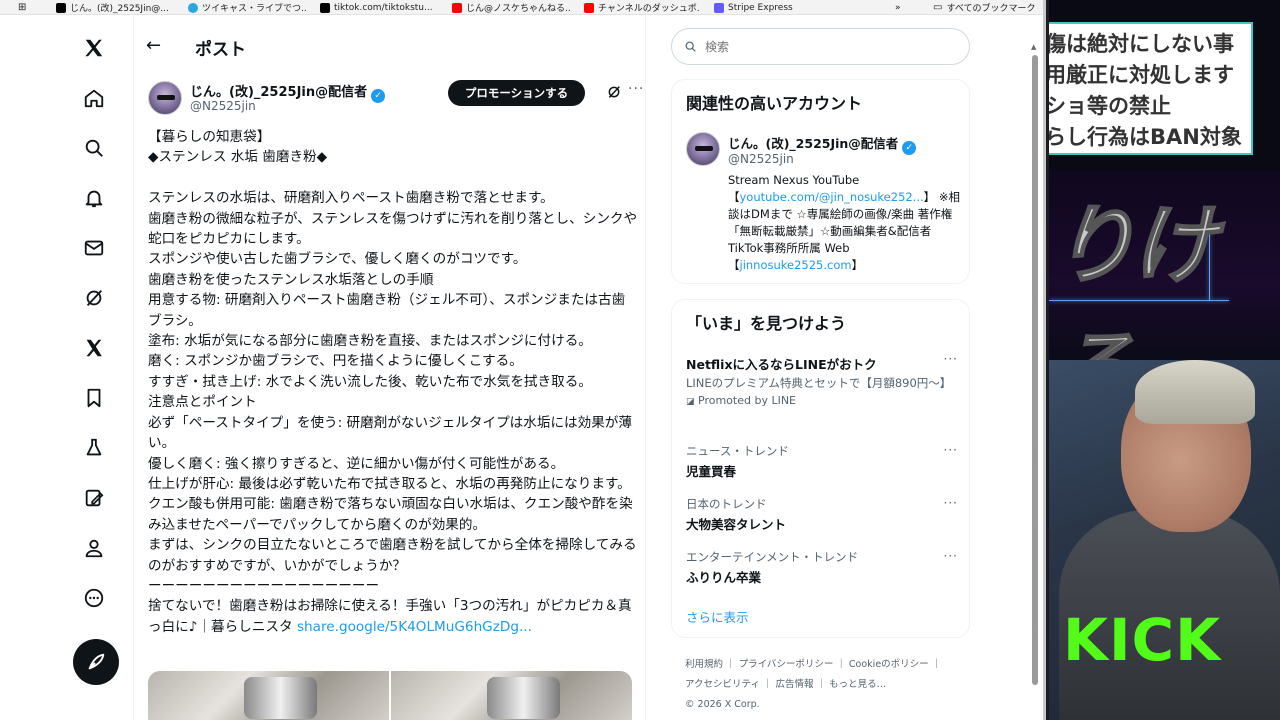 This screenshot has height=720, width=1280. I want to click on related-account-handle: @N2525jin, so click(761, 159).